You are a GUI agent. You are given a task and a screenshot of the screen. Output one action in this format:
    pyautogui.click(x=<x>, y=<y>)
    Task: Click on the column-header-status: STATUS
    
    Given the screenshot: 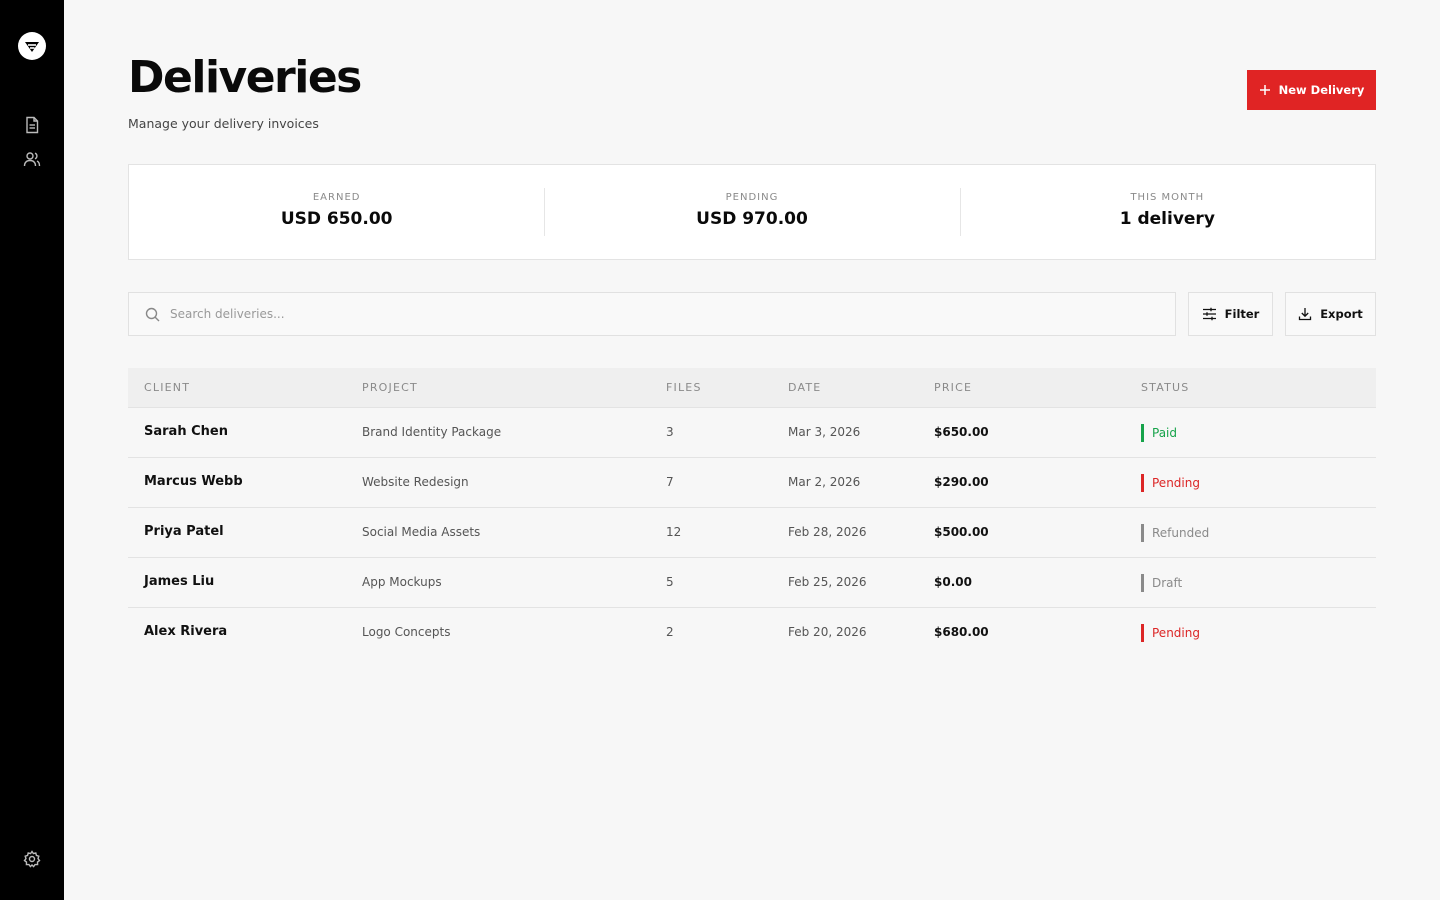 What is the action you would take?
    pyautogui.click(x=1165, y=387)
    